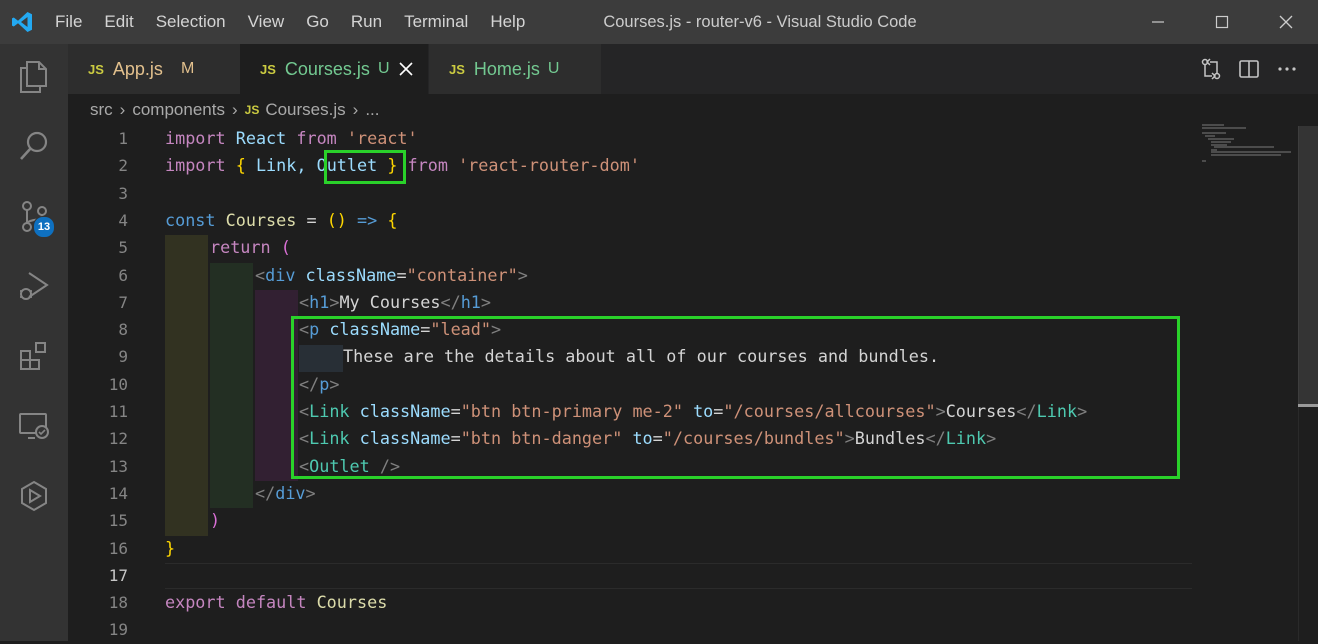  Describe the element at coordinates (382, 138) in the screenshot. I see `token: 'react'` at that location.